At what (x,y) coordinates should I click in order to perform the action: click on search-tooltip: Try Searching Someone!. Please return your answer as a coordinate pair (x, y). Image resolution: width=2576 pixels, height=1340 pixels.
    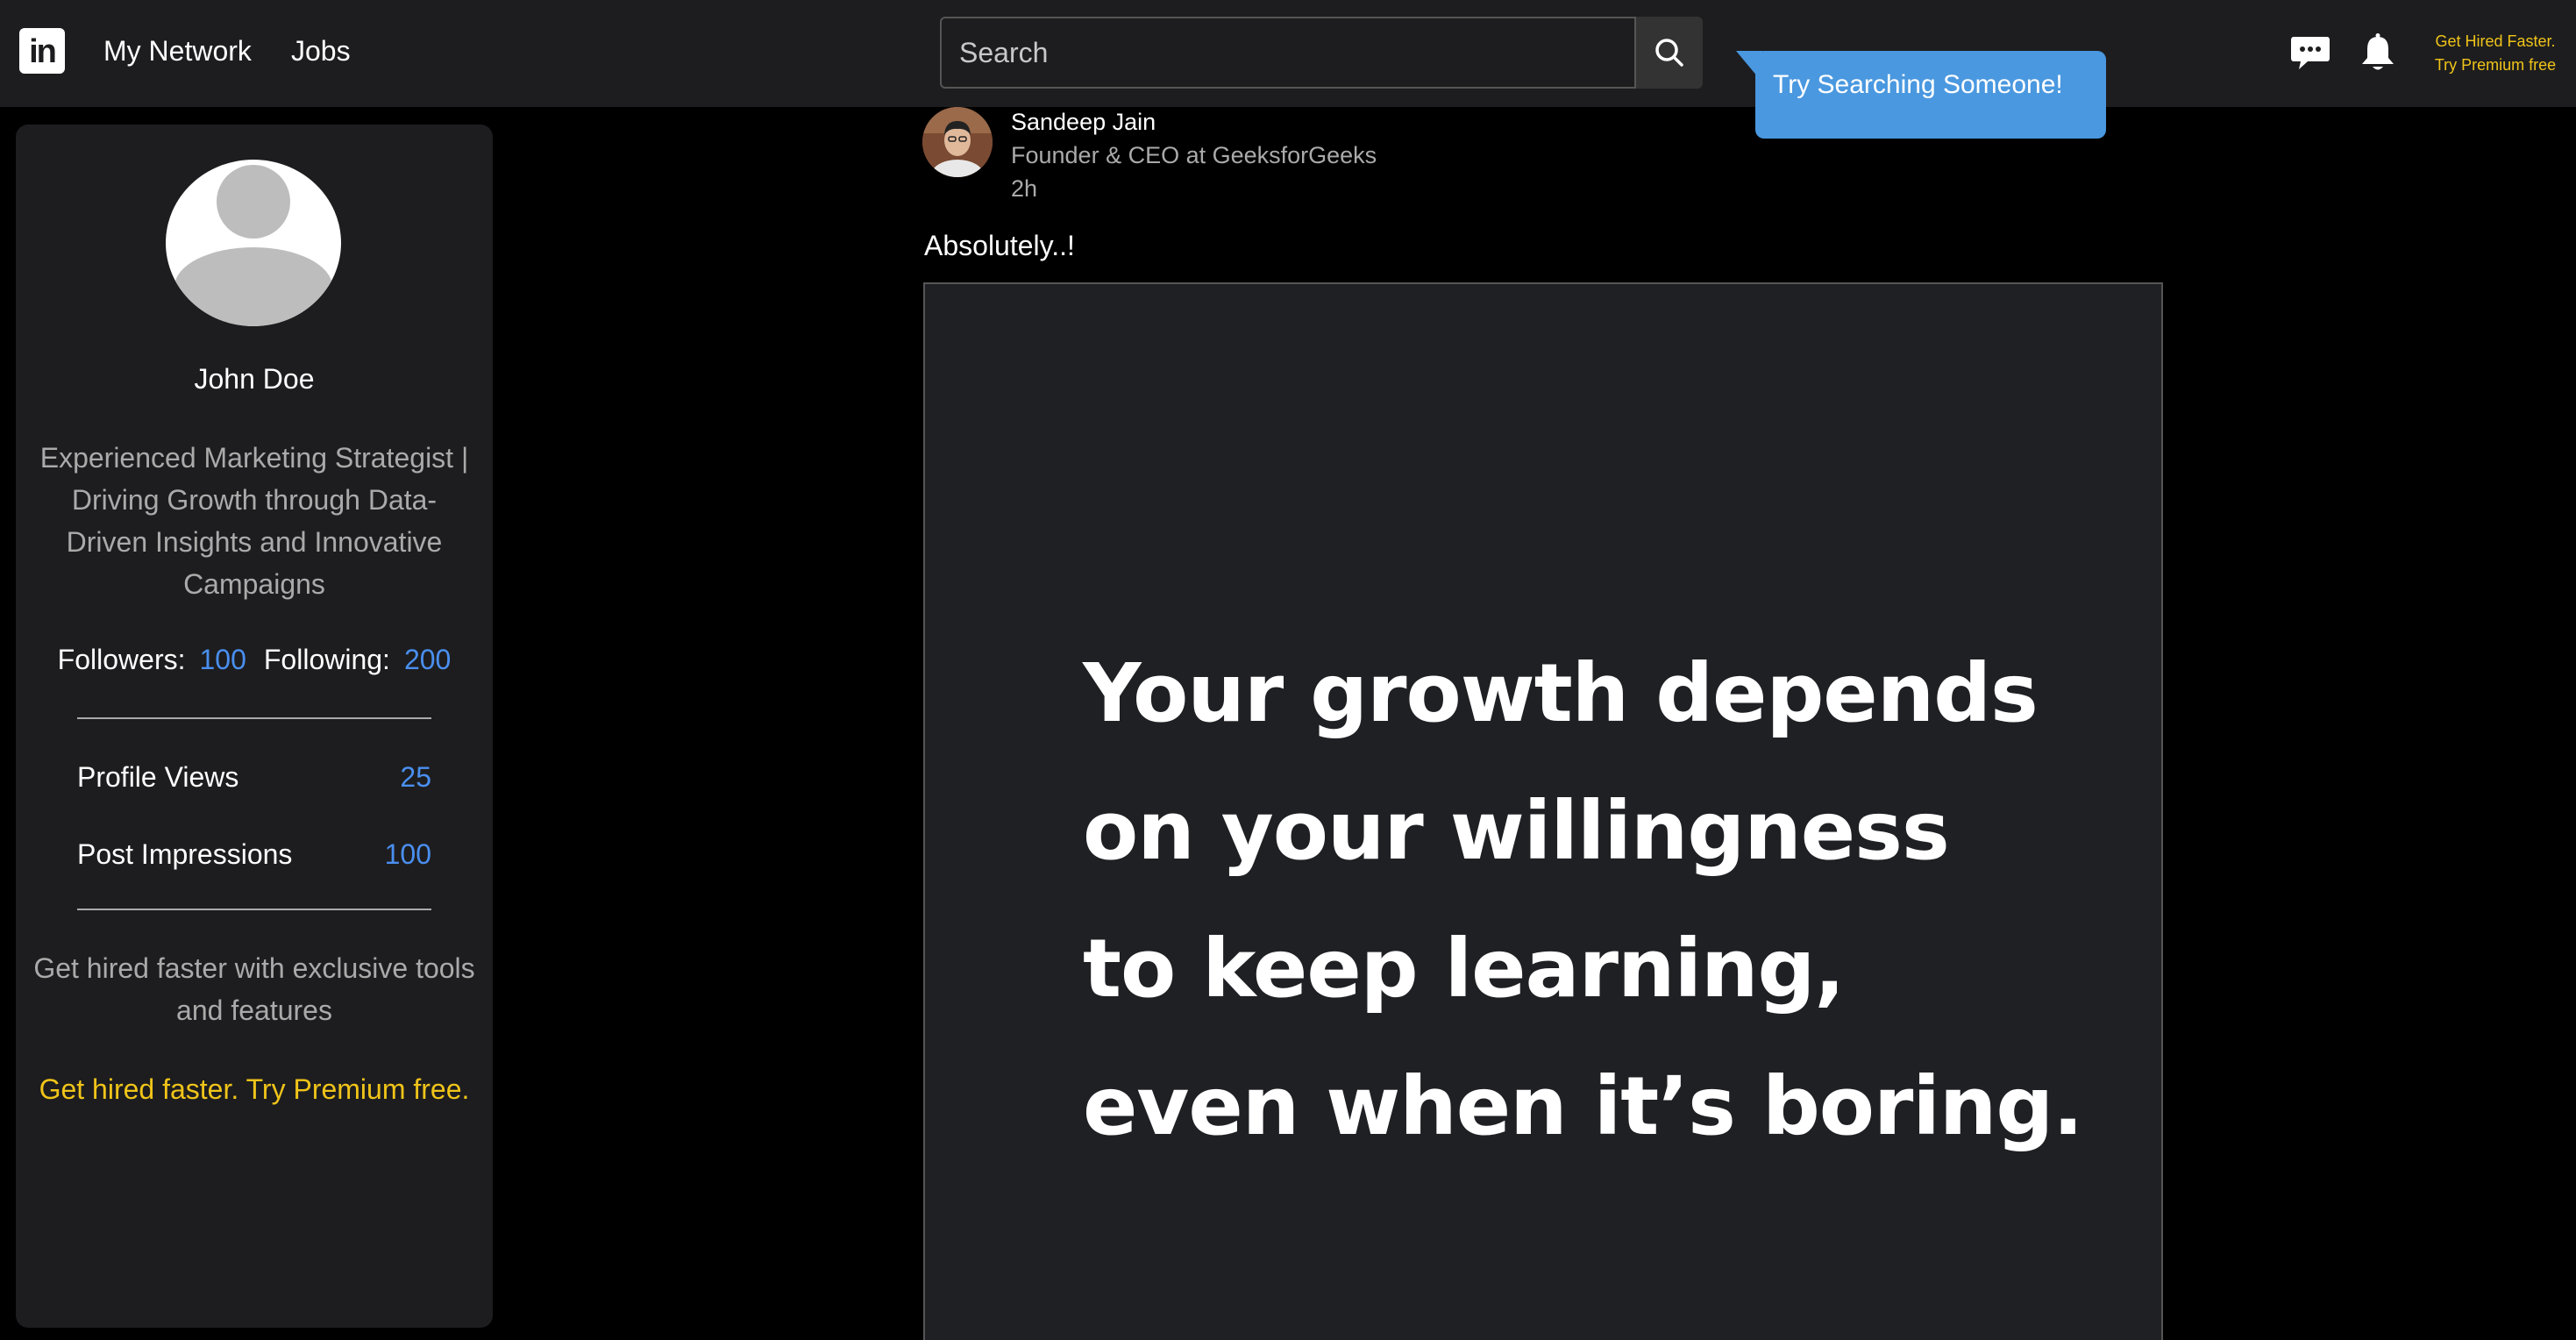
    Looking at the image, I should click on (1921, 95).